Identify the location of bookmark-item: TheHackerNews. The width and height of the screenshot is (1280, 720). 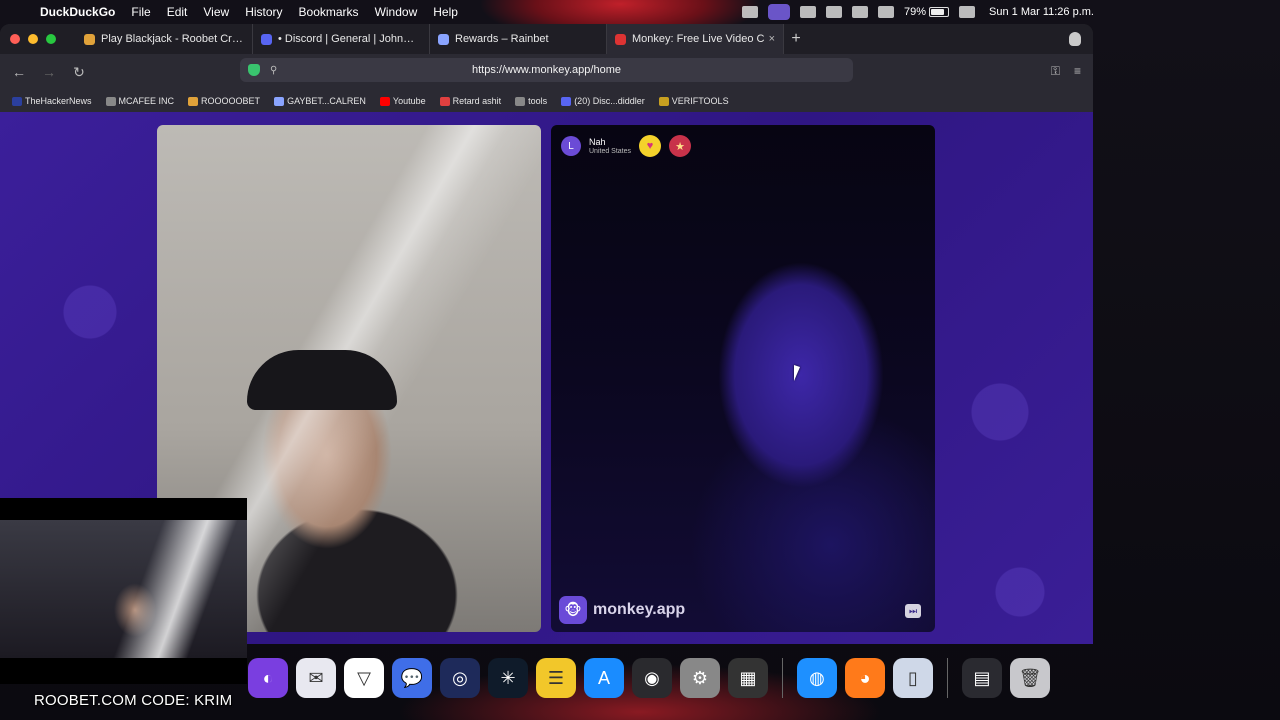
(52, 101).